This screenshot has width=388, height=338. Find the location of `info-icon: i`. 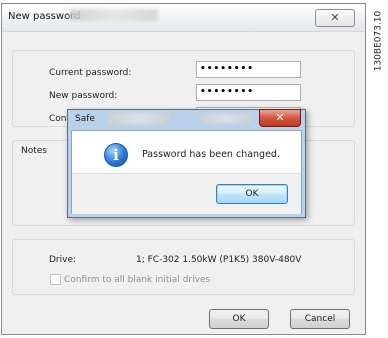

info-icon: i is located at coordinates (116, 155).